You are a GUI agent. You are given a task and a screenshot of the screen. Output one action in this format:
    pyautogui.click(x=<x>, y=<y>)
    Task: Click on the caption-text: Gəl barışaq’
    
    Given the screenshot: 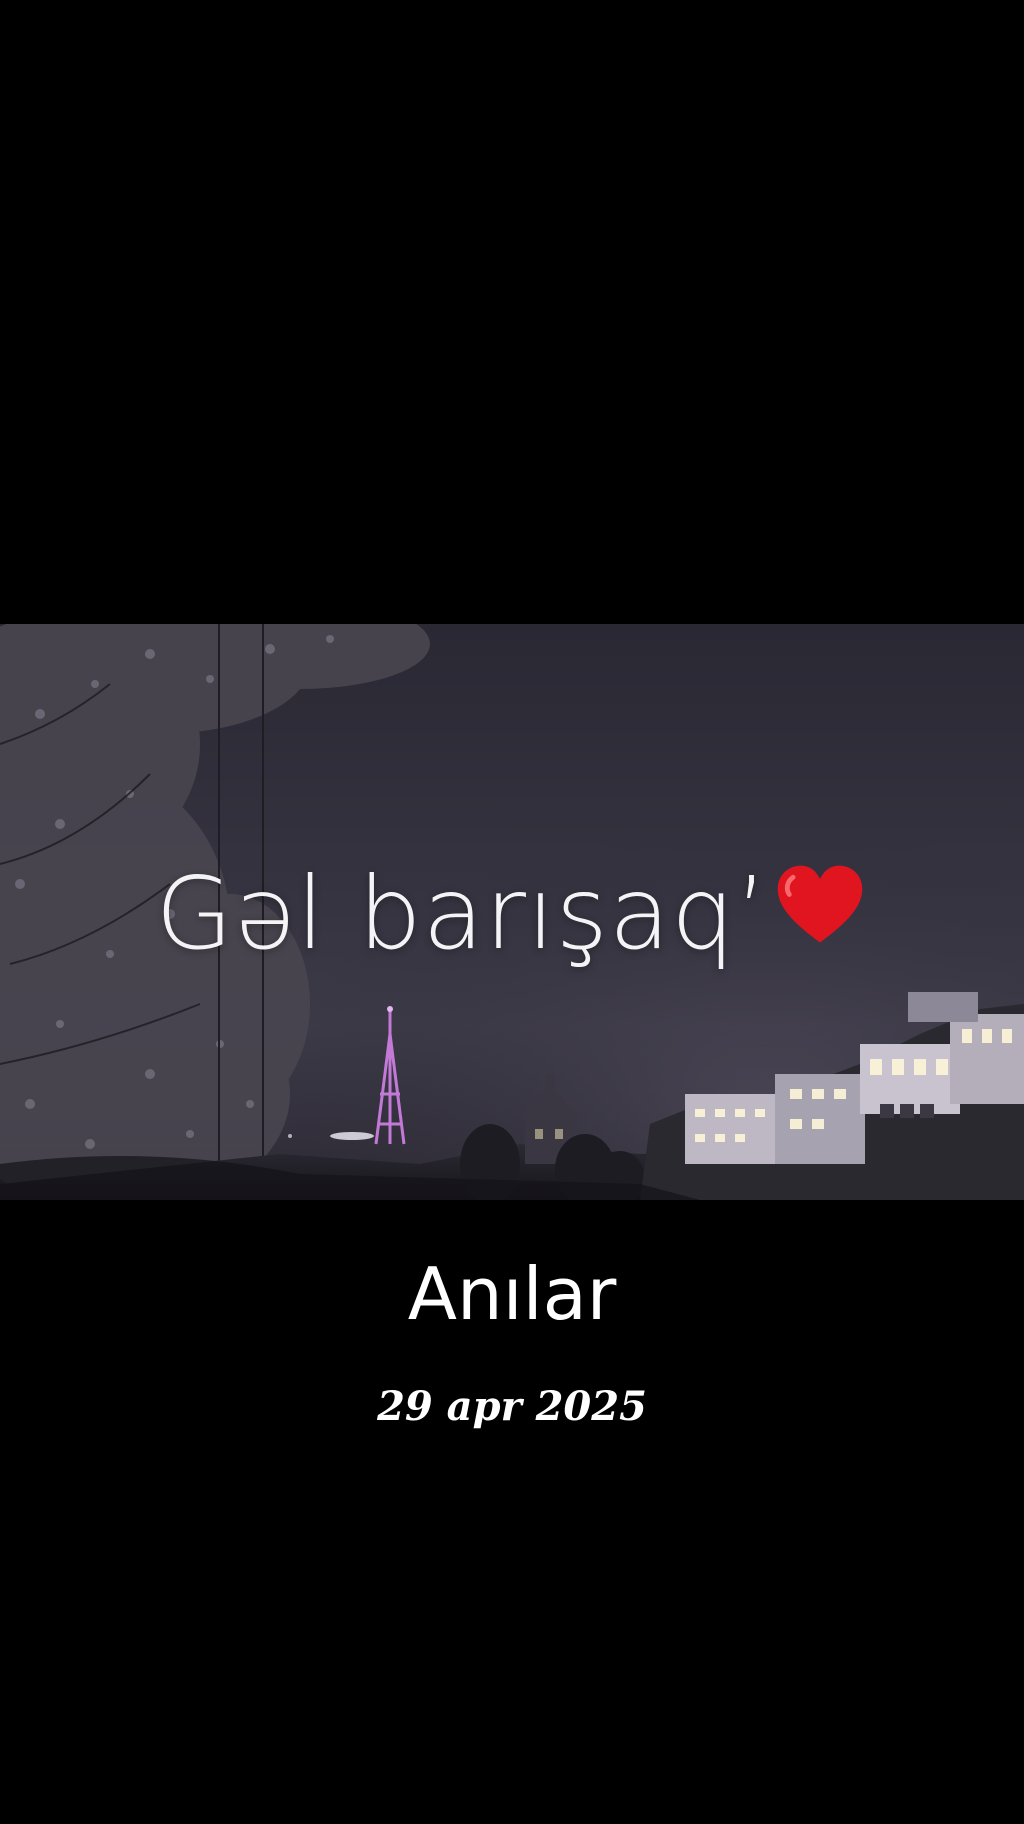 What is the action you would take?
    pyautogui.click(x=462, y=913)
    